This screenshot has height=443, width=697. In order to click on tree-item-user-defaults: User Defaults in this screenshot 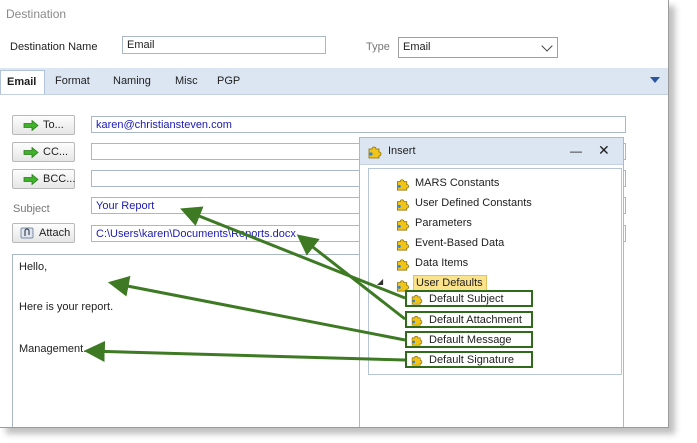, I will do `click(450, 283)`.